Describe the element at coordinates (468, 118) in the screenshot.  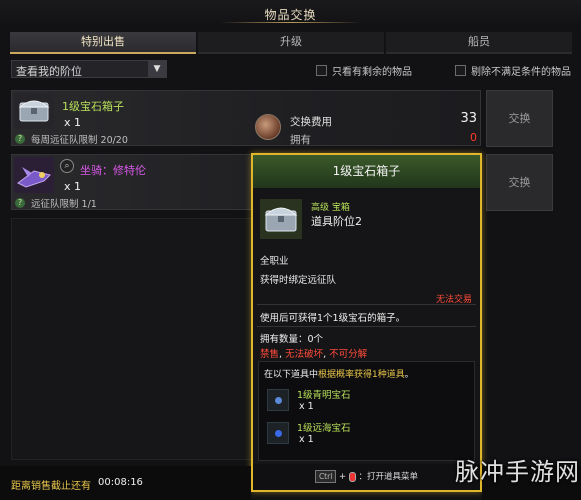
I see `cost-value: 33` at that location.